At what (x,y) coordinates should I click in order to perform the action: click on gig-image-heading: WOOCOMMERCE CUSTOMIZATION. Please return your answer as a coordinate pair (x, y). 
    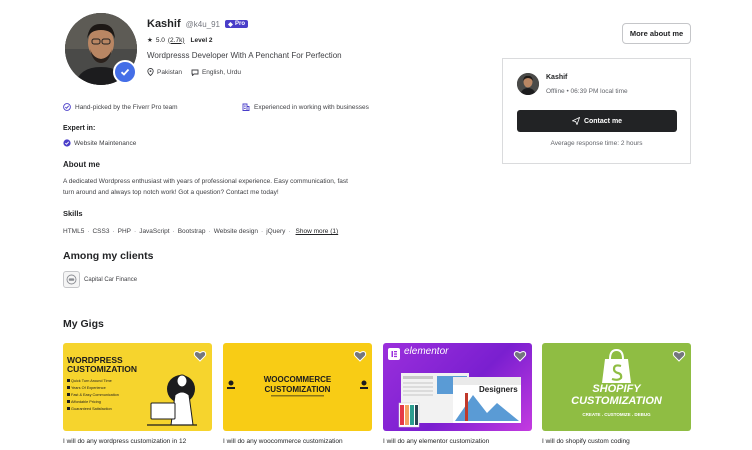
    Looking at the image, I should click on (297, 384).